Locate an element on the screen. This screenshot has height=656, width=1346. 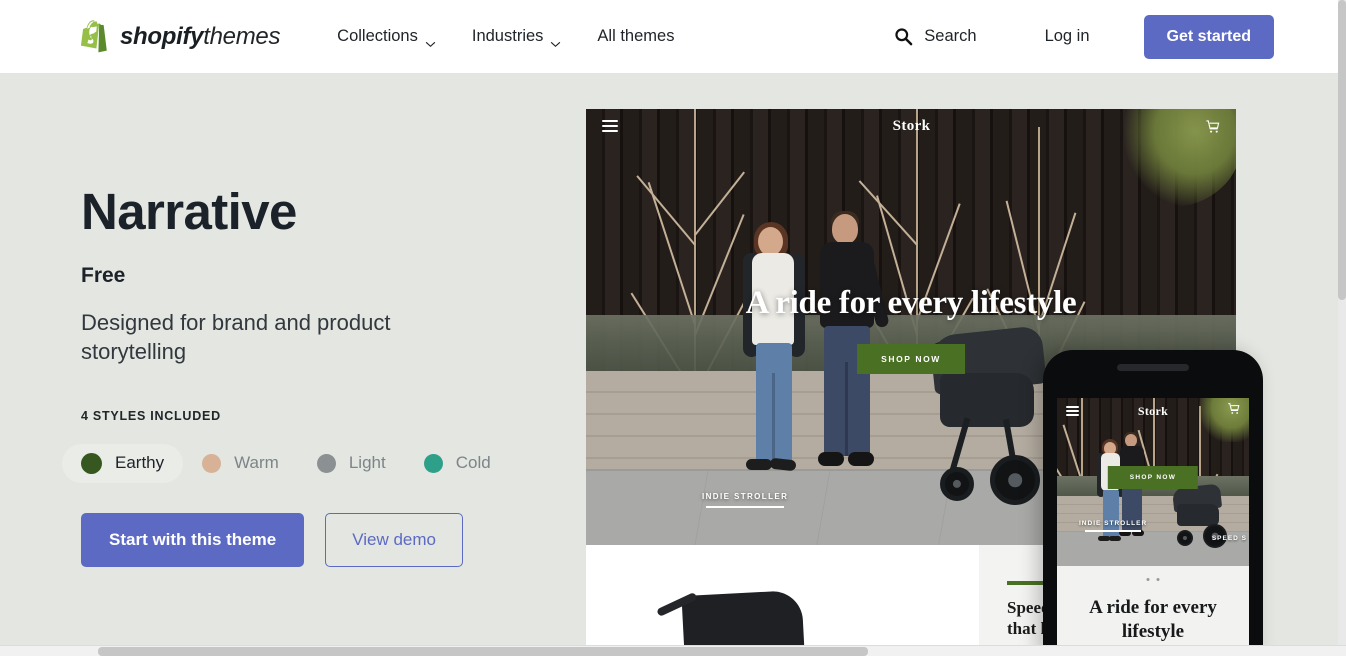
style-swatch-light: Light is located at coordinates (351, 463).